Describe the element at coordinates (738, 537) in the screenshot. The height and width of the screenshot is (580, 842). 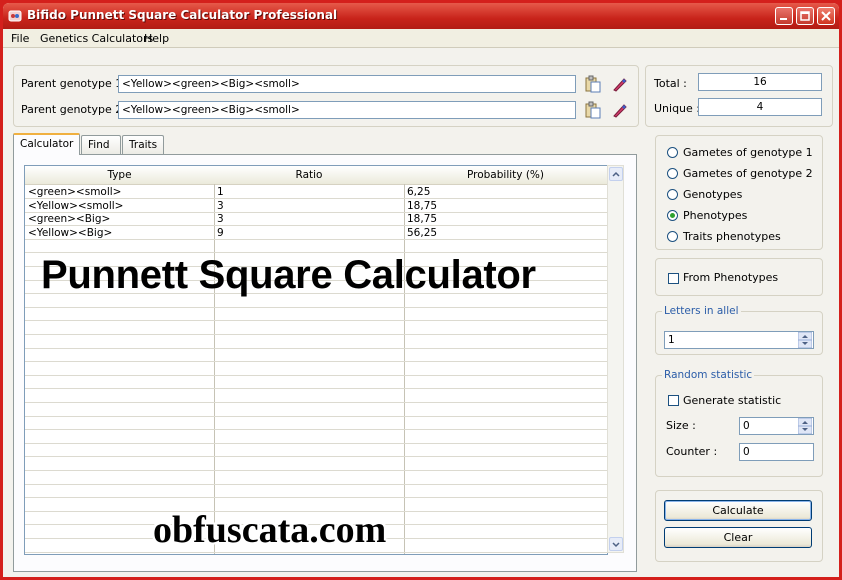
I see `clear-button: Clear` at that location.